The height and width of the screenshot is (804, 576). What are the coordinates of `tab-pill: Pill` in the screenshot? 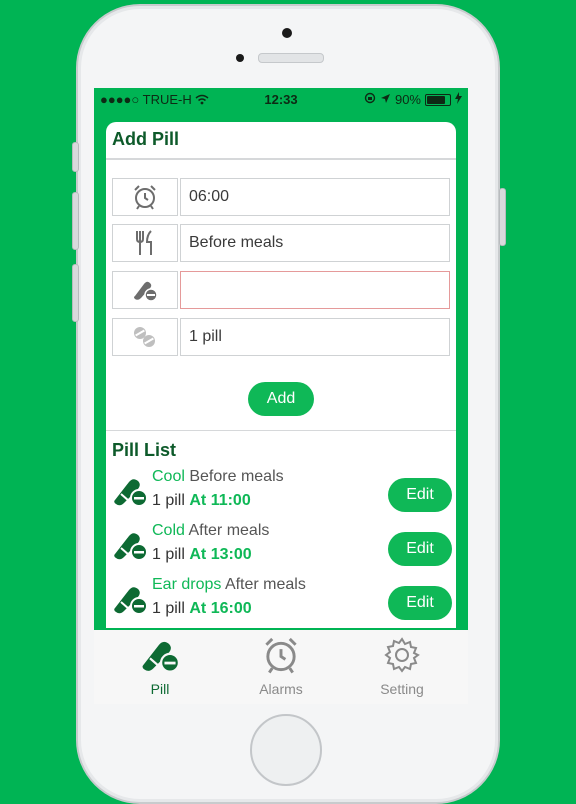 It's located at (160, 666).